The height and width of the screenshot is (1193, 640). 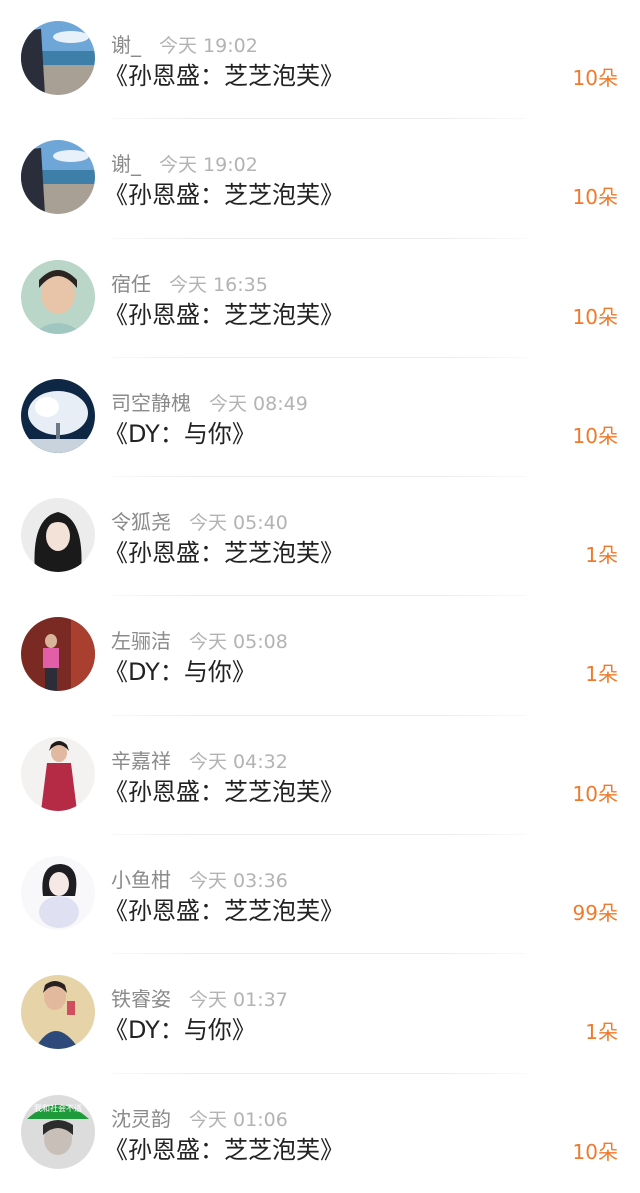 I want to click on avatar-dark-hair-image, so click(x=58, y=535).